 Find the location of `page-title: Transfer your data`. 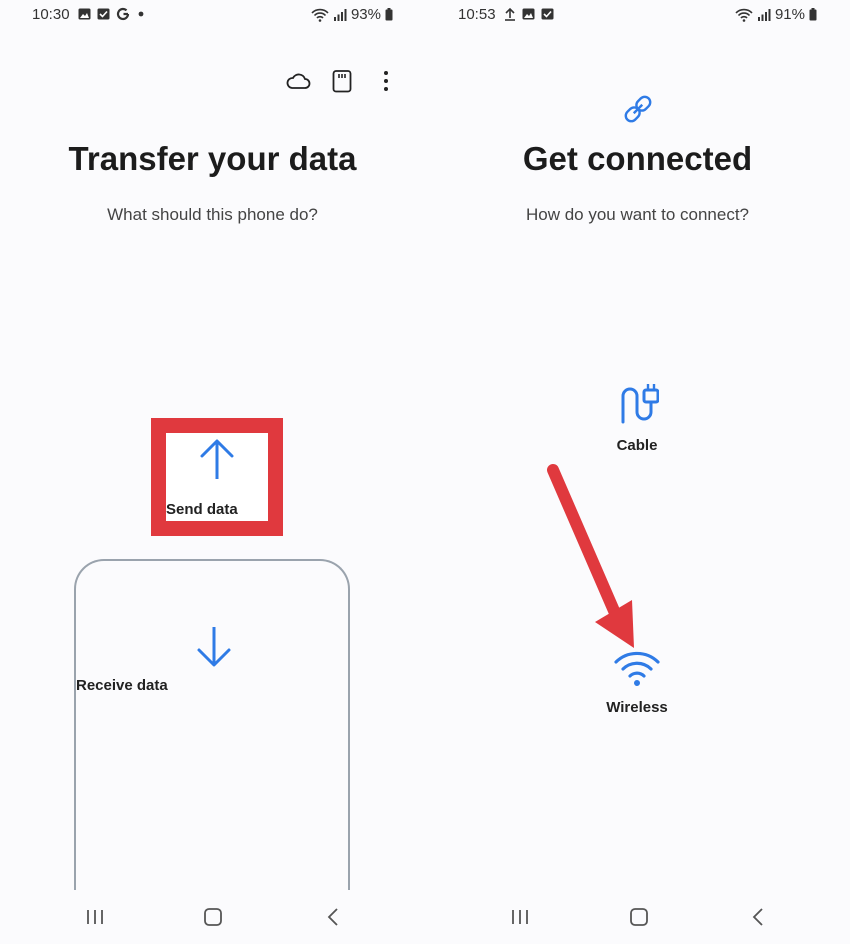

page-title: Transfer your data is located at coordinates (212, 158).